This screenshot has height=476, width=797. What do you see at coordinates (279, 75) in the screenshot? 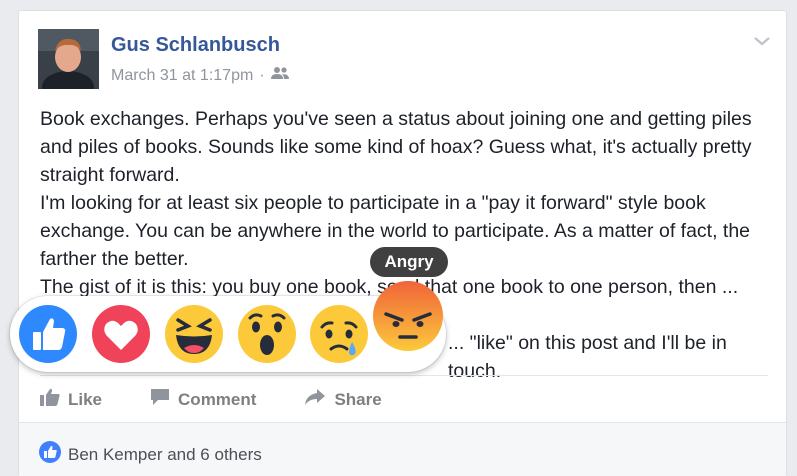
I see `friends-icon` at bounding box center [279, 75].